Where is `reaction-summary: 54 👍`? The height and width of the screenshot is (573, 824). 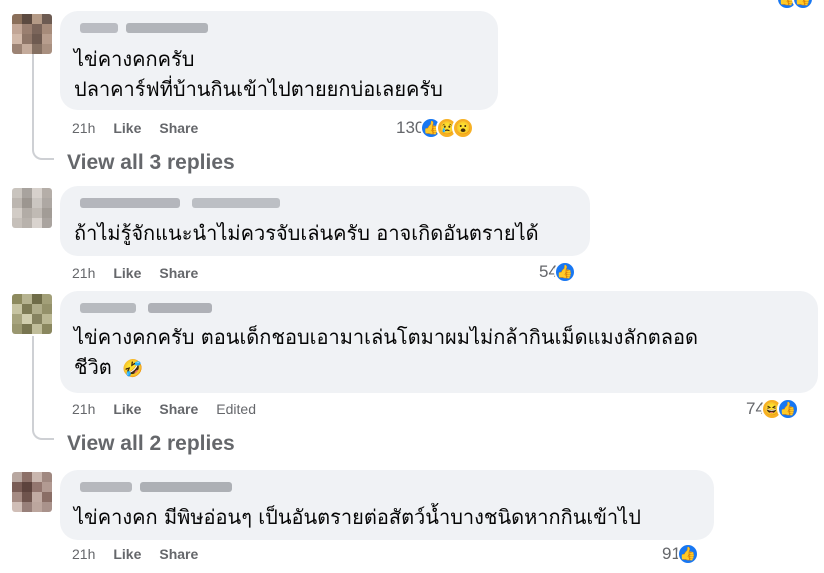 reaction-summary: 54 👍 is located at coordinates (557, 272).